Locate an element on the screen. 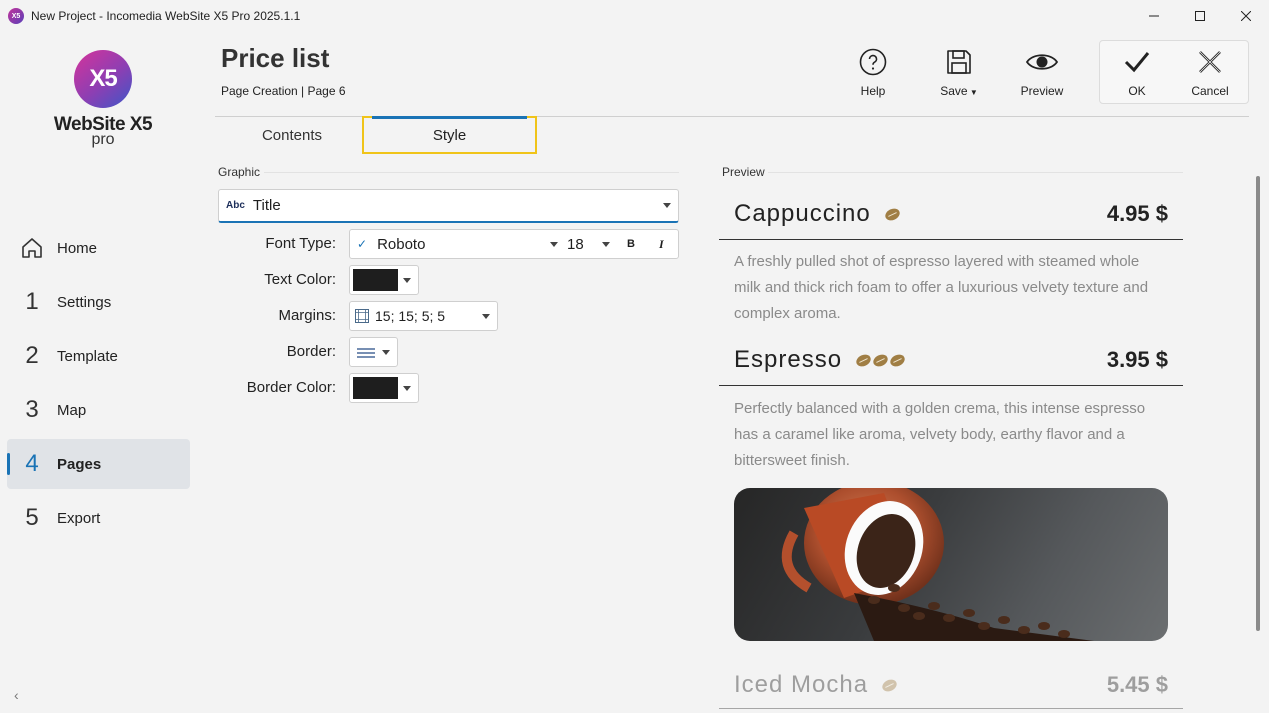 The height and width of the screenshot is (713, 1269). step-number: 4 is located at coordinates (32, 463).